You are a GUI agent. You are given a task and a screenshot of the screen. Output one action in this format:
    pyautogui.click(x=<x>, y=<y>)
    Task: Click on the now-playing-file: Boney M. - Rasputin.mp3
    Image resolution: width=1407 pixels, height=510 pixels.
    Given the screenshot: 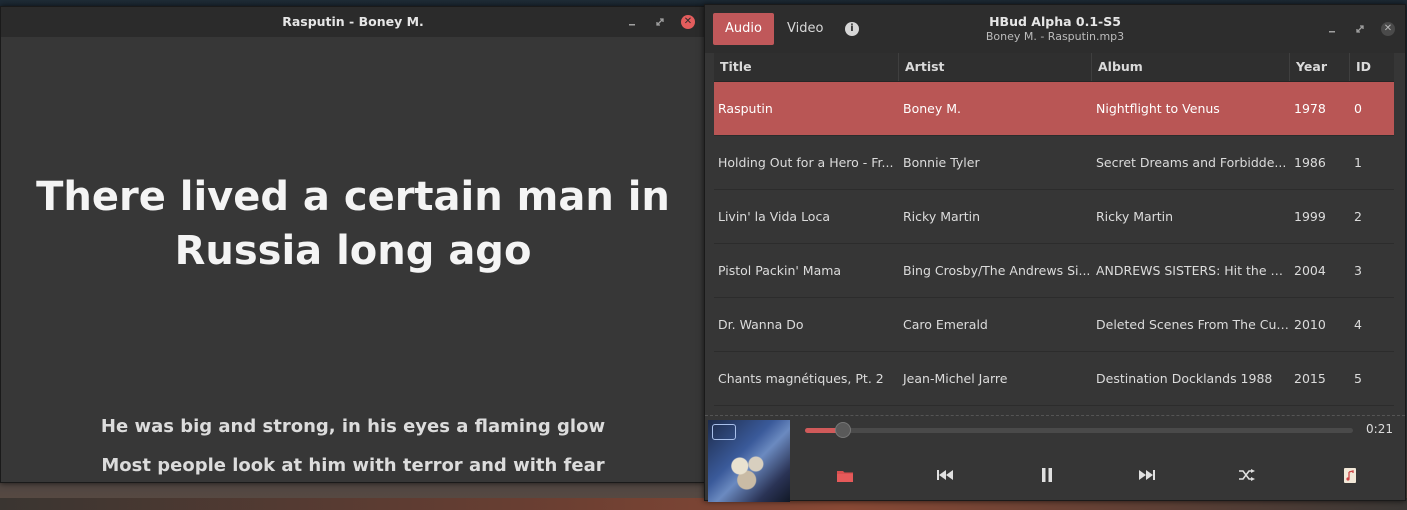 What is the action you would take?
    pyautogui.click(x=1055, y=36)
    